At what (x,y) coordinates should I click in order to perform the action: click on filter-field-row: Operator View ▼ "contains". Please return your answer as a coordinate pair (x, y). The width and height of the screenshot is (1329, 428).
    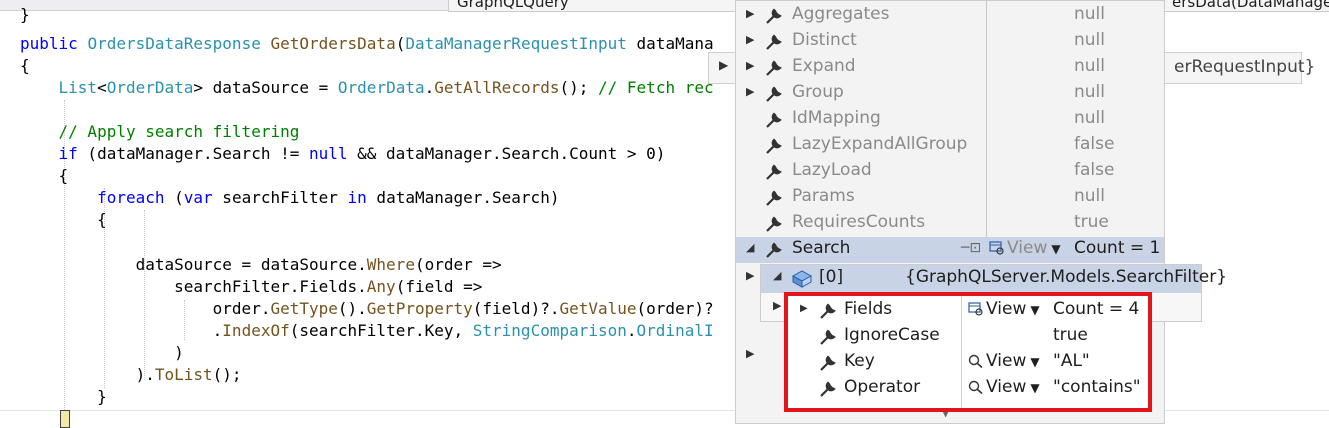
    Looking at the image, I should click on (968, 389).